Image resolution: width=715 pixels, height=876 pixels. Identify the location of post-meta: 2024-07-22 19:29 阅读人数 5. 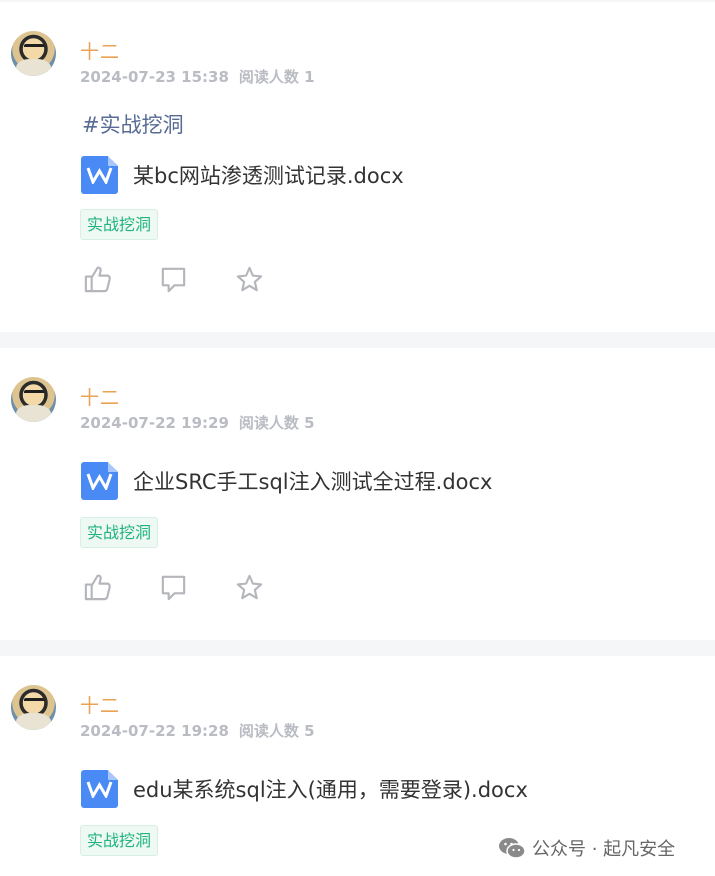
(197, 422).